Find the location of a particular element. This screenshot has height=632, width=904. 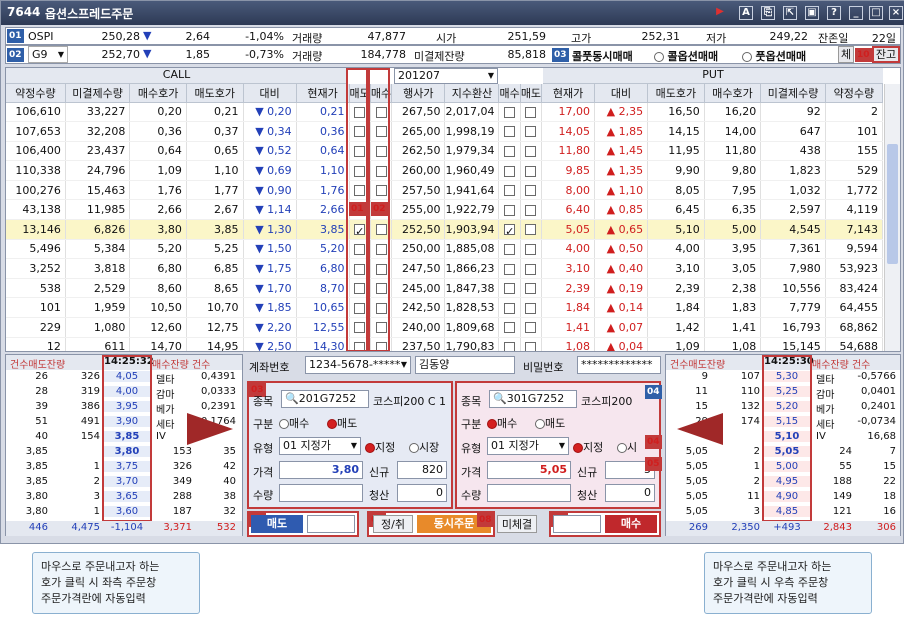

call-bid: 1,09 is located at coordinates (158, 170).